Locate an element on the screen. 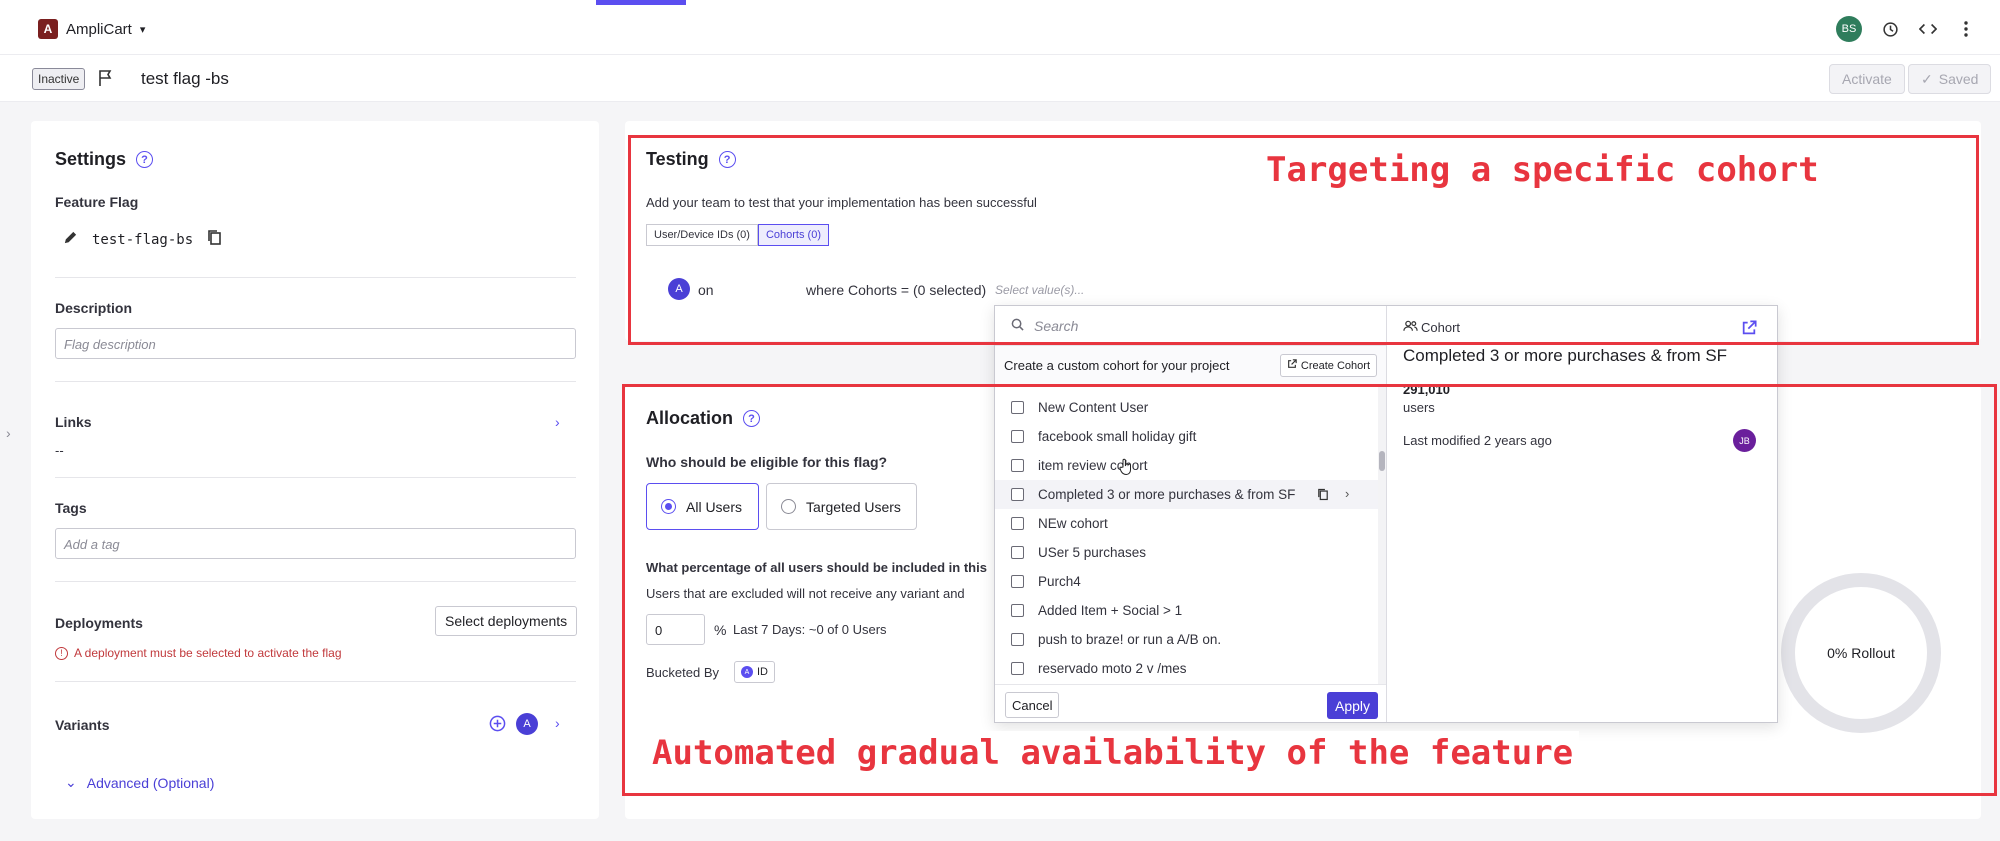 Image resolution: width=2000 pixels, height=841 pixels. chevron-down-icon: ▾ is located at coordinates (142, 29).